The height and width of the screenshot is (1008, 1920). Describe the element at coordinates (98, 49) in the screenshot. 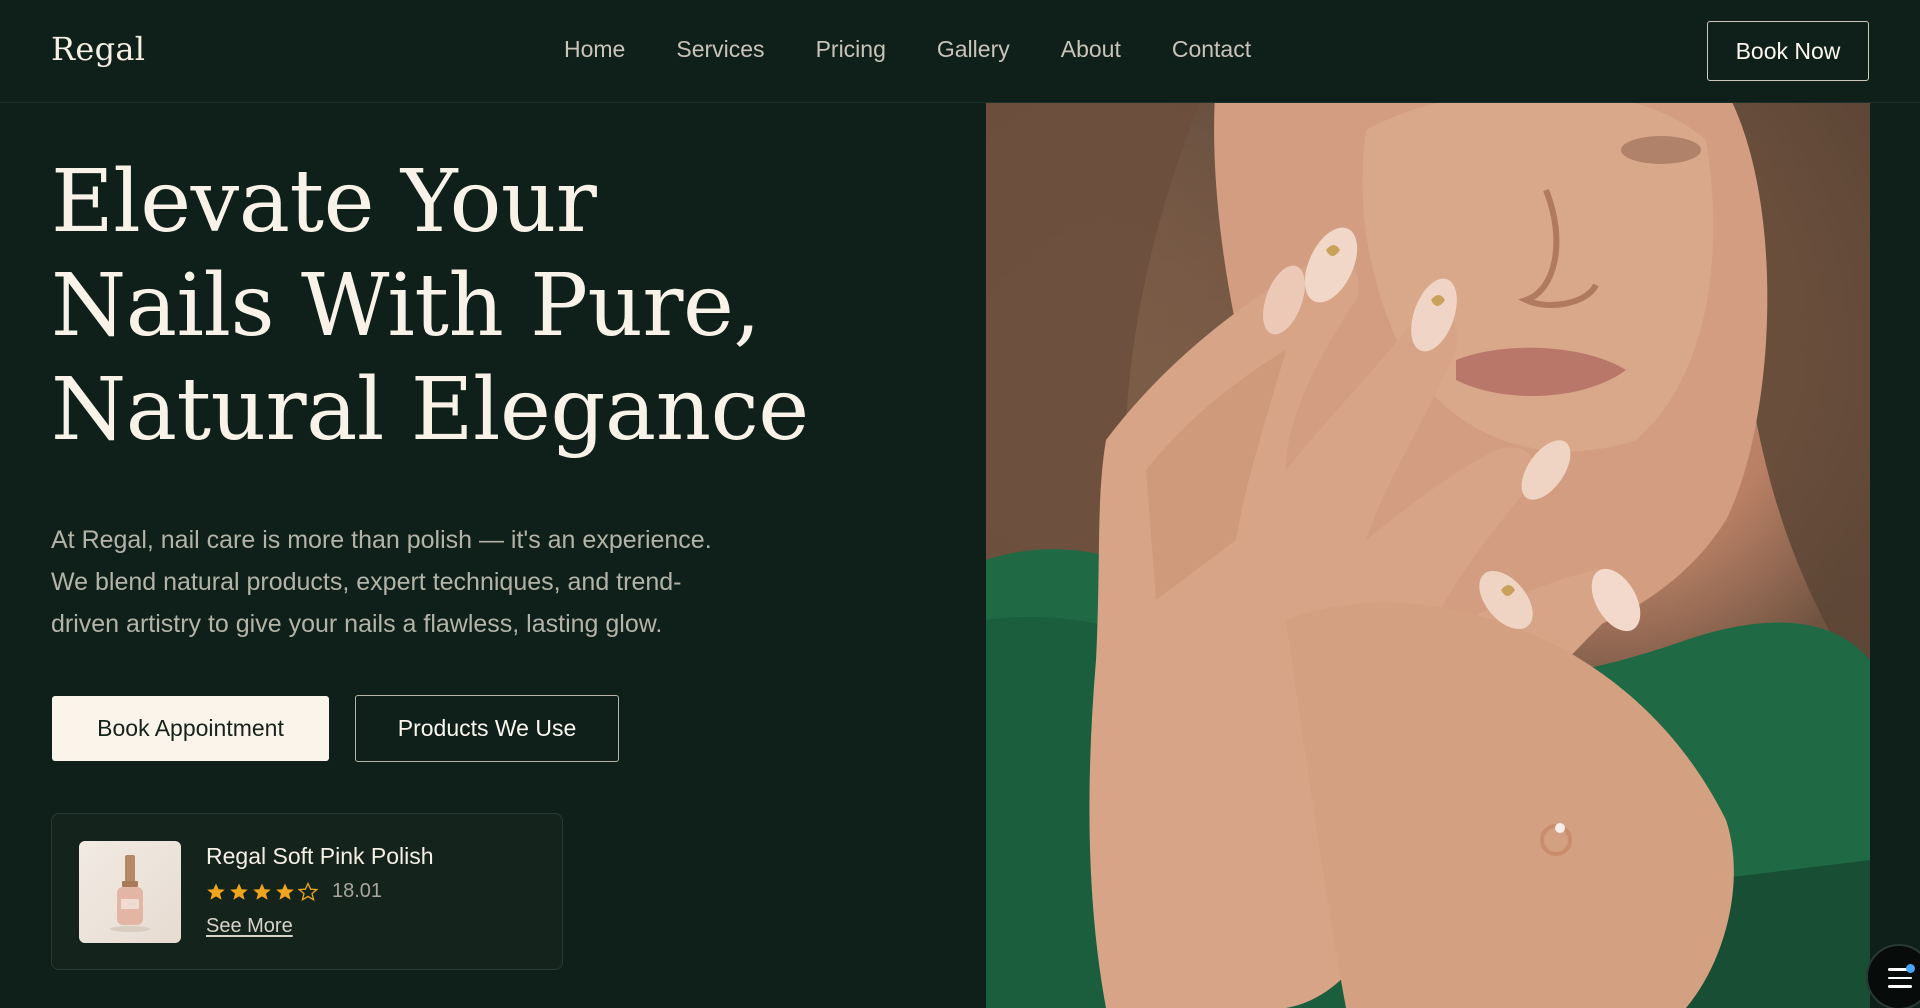

I see `logo: Regal` at that location.